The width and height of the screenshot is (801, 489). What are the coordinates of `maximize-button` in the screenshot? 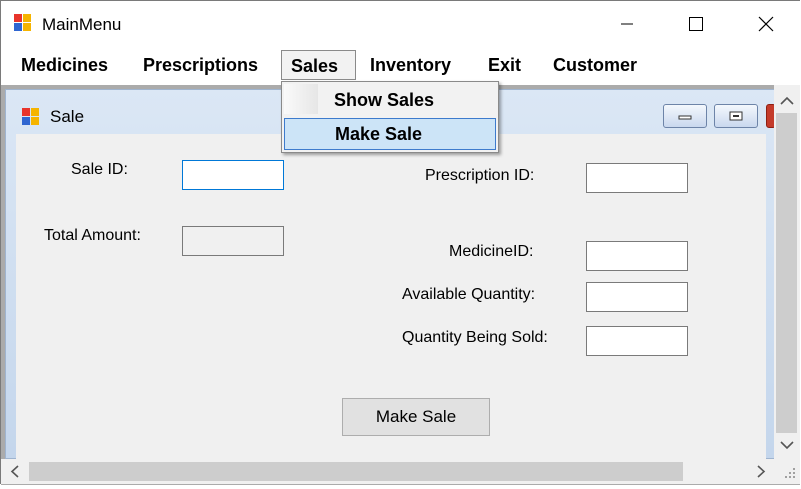 It's located at (696, 24).